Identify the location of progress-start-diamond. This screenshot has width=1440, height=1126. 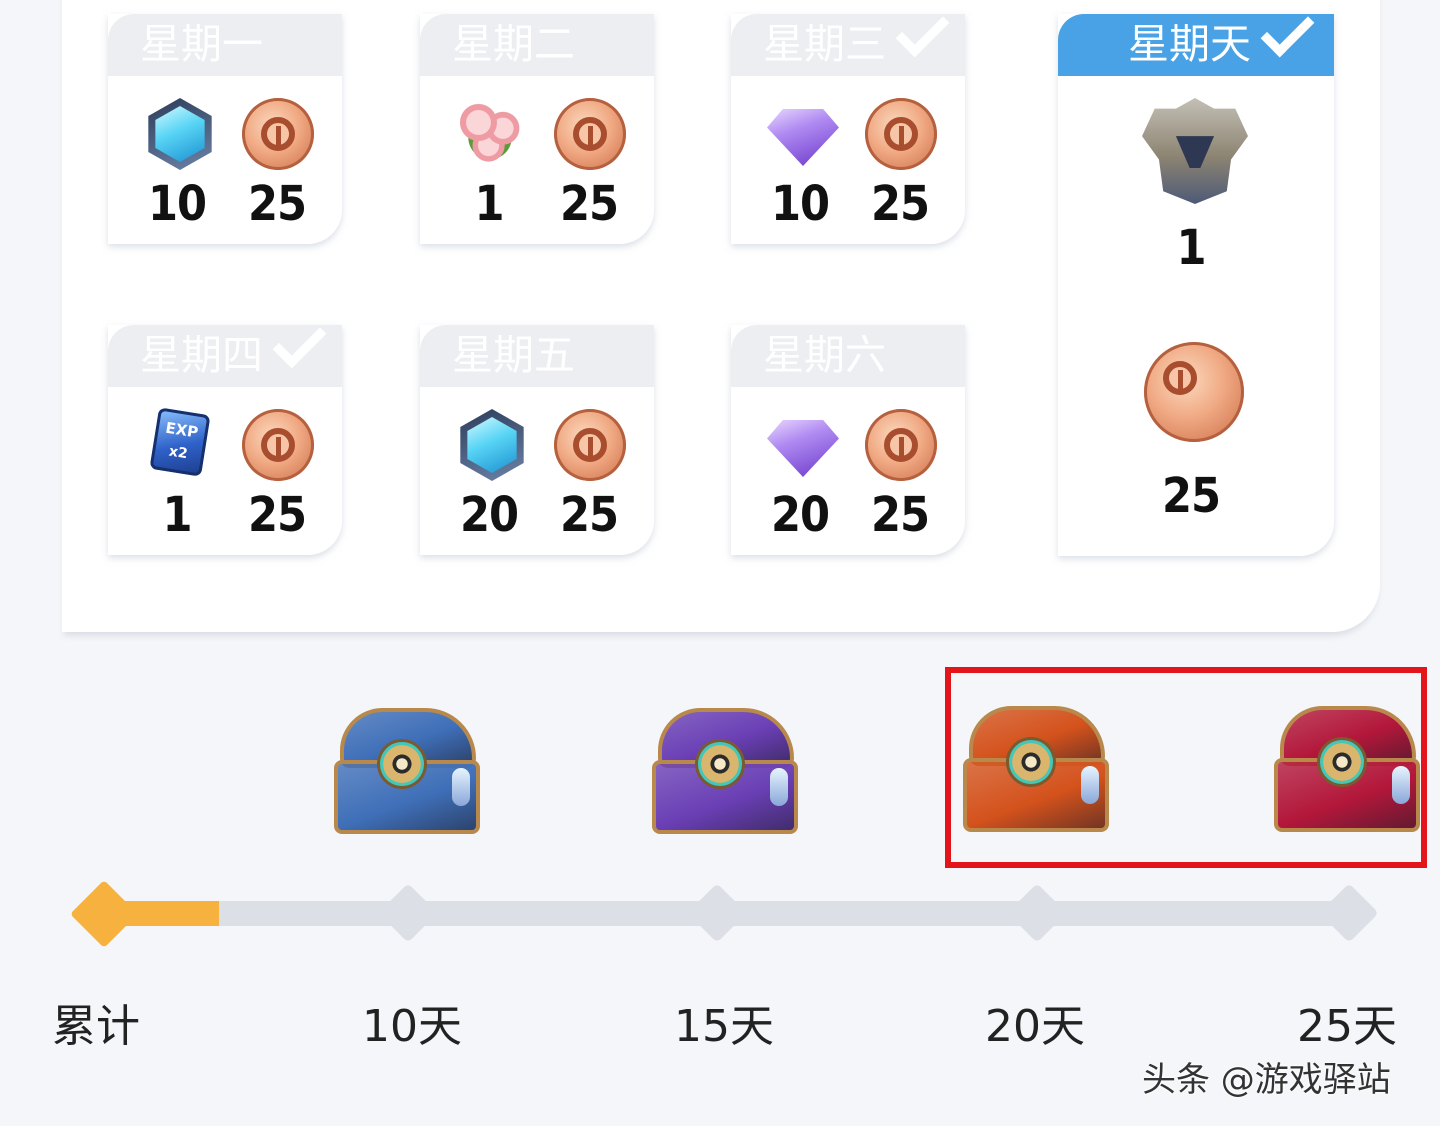
(104, 914).